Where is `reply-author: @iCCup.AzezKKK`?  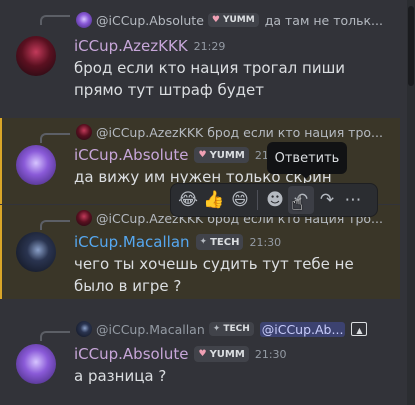 reply-author: @iCCup.AzezKKK is located at coordinates (149, 132).